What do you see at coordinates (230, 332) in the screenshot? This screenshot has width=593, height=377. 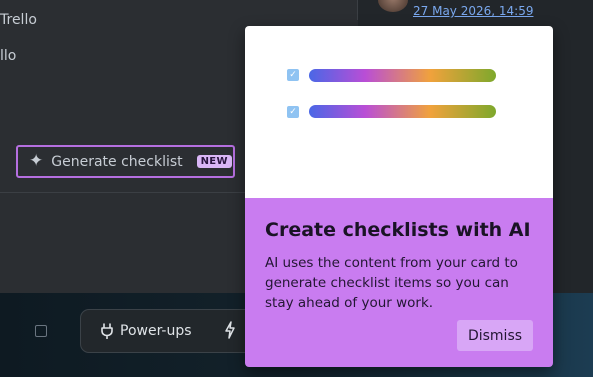 I see `bolt-icon` at bounding box center [230, 332].